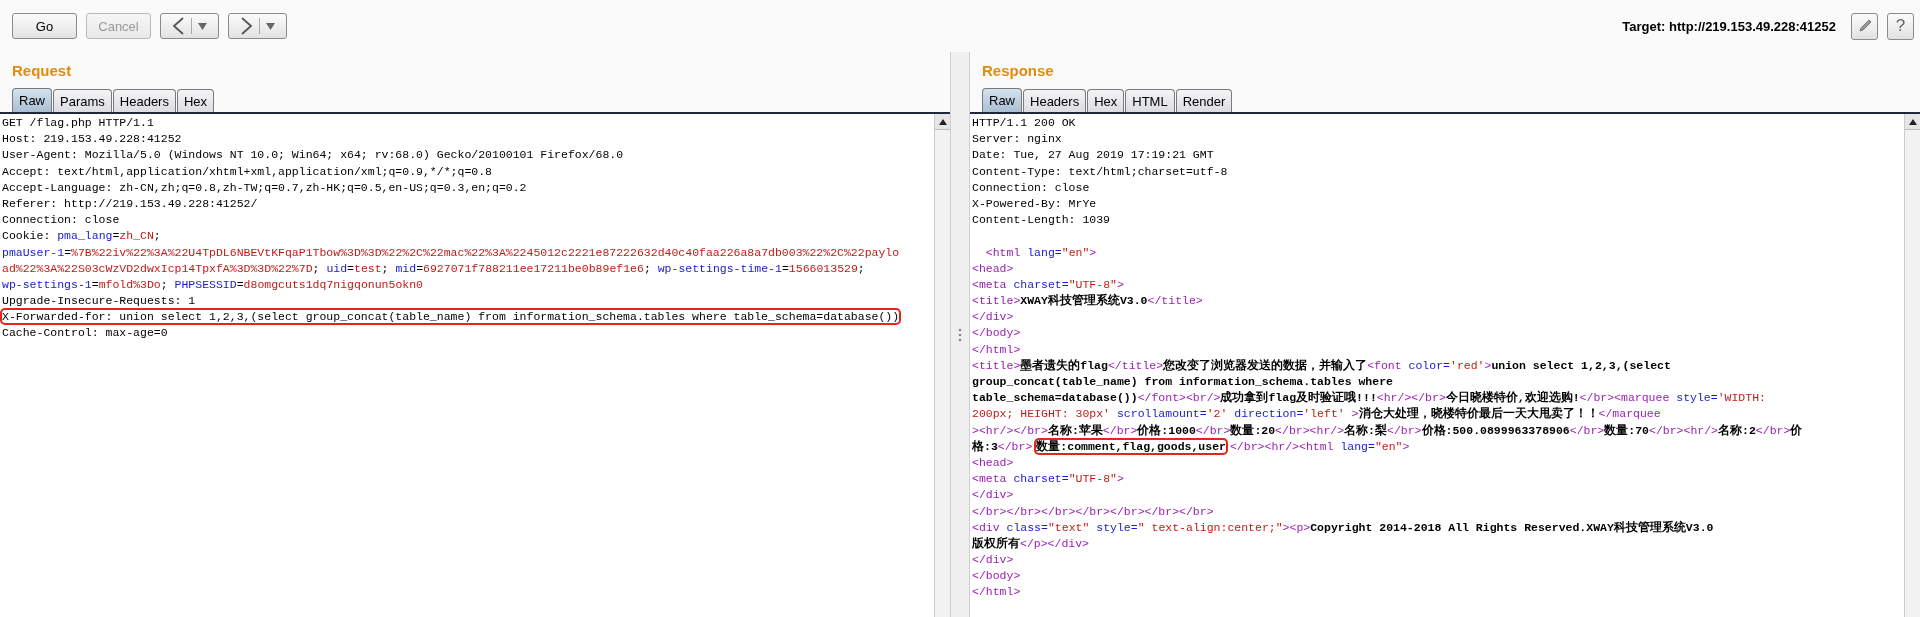  Describe the element at coordinates (434, 268) in the screenshot. I see `code-line: ad%22%3A%22S03cWzVD2dwxIcp14TpxfA%3D%3D%22%7D; uid=test; mid=6927071f788211ee17211be0b89ef1e6; wp-settings-time-1=1566013529;` at that location.